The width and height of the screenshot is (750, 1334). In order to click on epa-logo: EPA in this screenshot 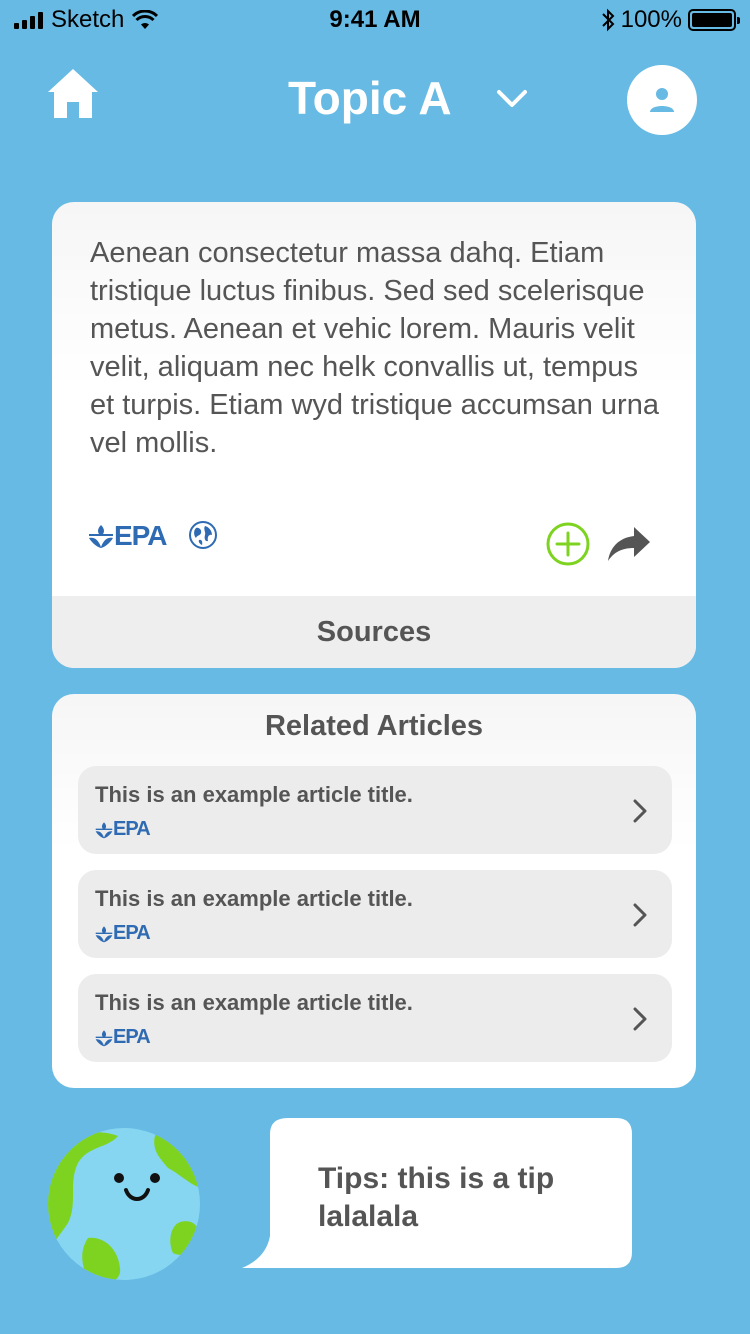, I will do `click(127, 536)`.